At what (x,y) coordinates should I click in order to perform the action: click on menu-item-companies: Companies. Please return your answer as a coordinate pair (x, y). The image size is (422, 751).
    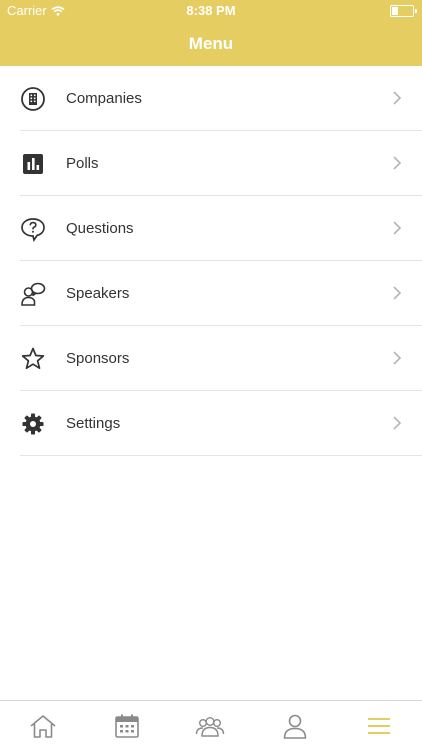
    Looking at the image, I should click on (211, 98).